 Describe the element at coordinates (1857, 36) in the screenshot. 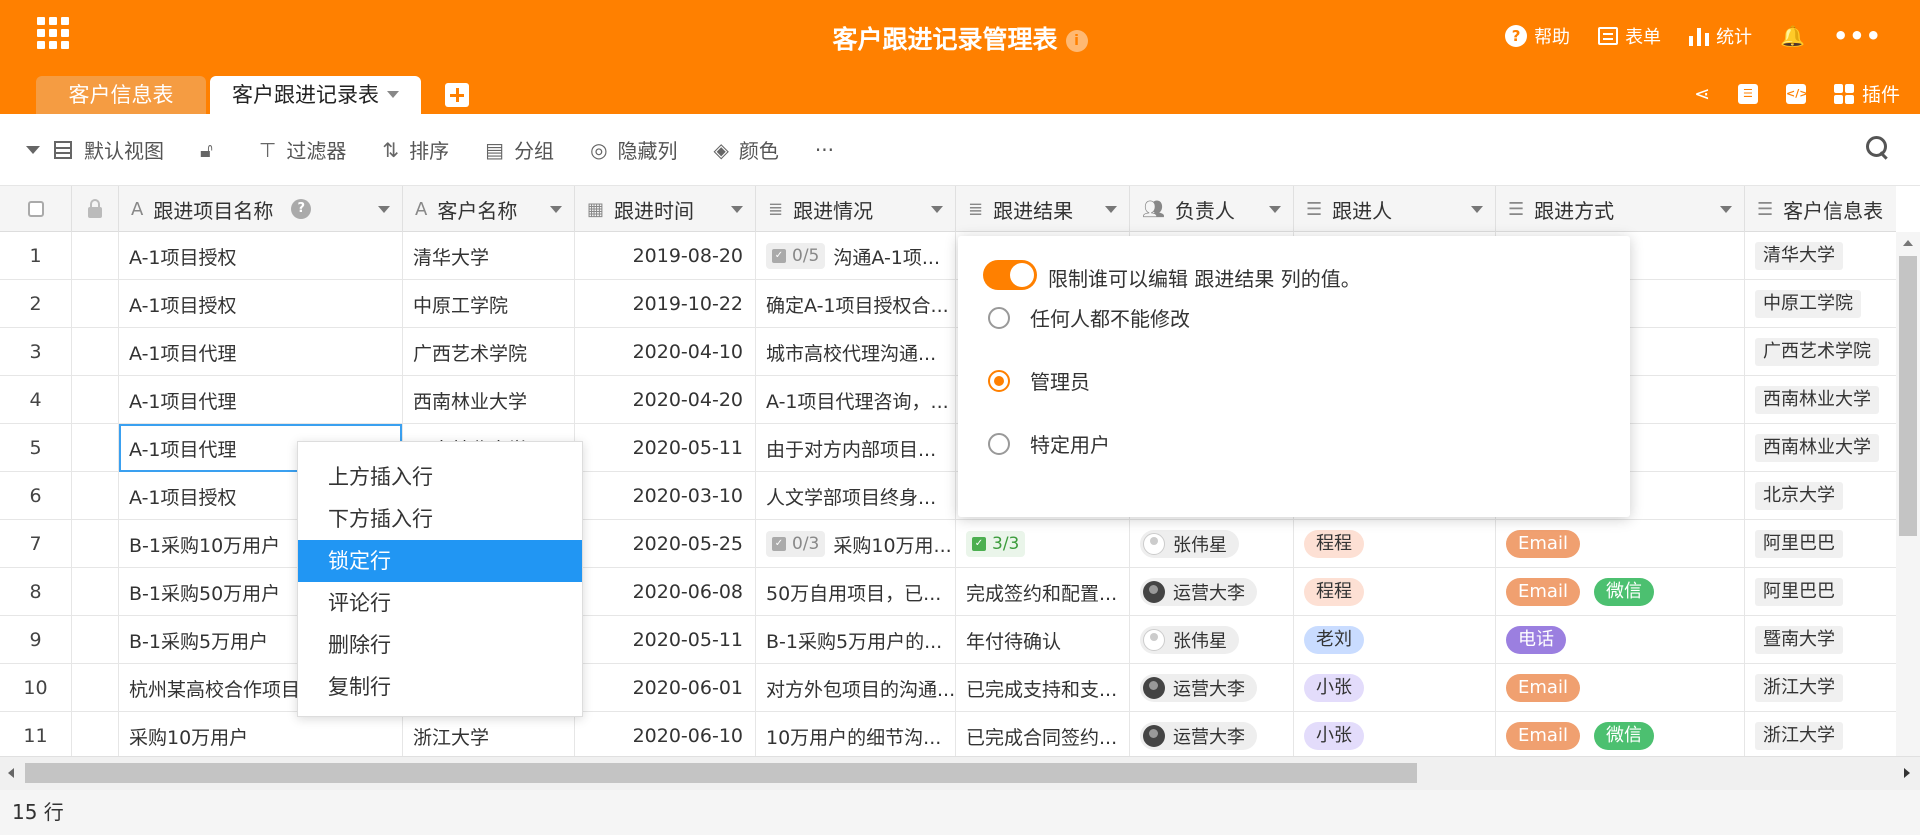

I see `more-menu-icon: •••` at that location.